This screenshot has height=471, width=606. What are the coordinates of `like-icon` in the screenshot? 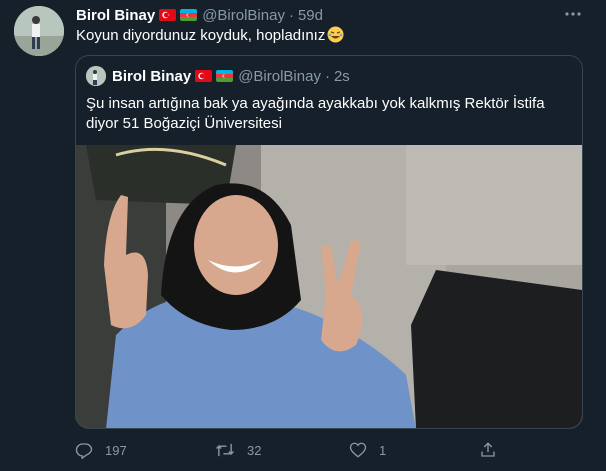 It's located at (358, 450).